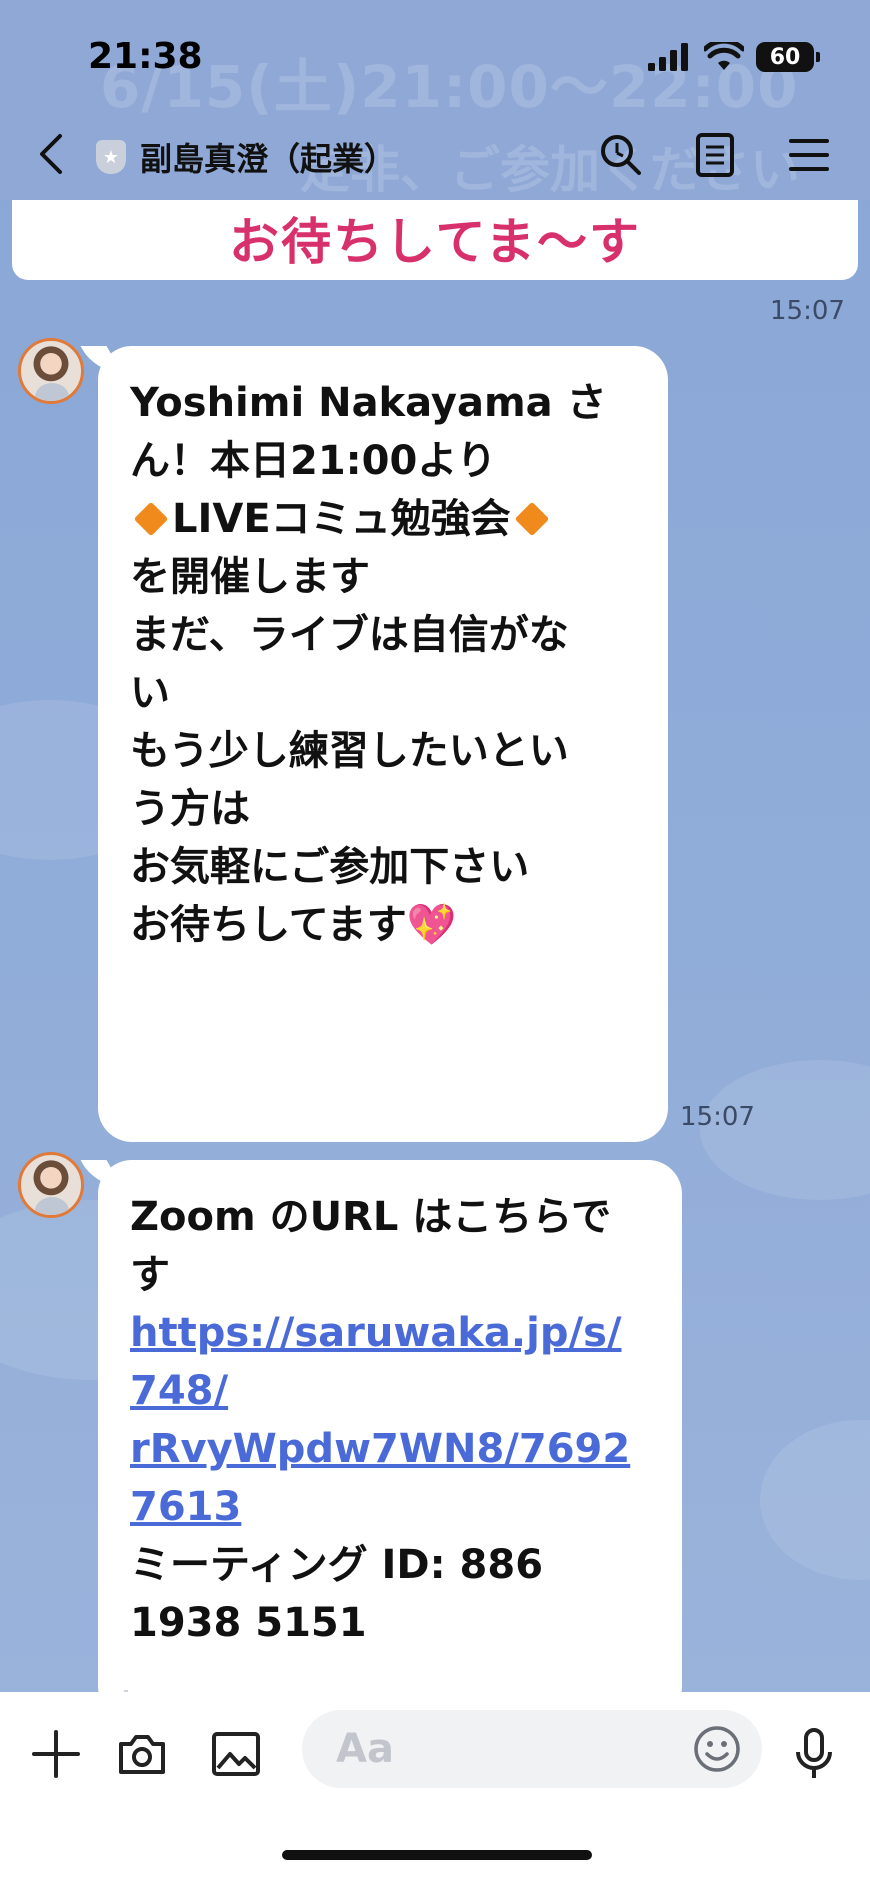 This screenshot has width=870, height=1882. I want to click on signal-icon, so click(668, 57).